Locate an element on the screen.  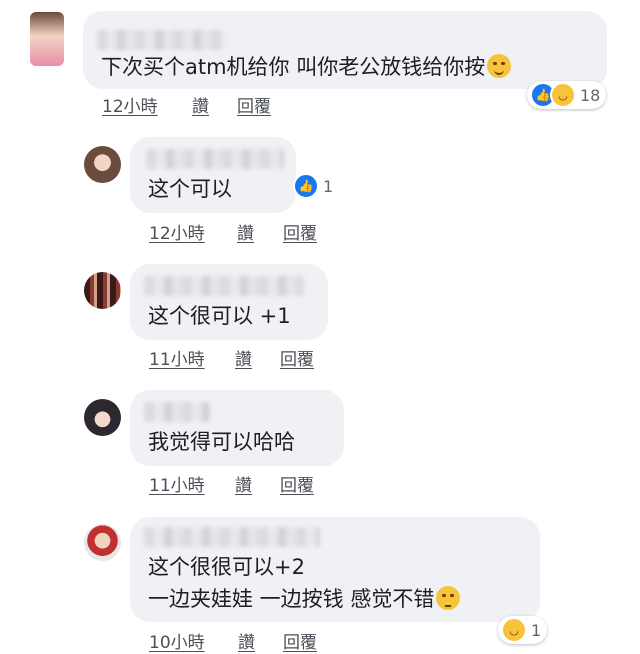
timestamp-link: 10小時 is located at coordinates (177, 640).